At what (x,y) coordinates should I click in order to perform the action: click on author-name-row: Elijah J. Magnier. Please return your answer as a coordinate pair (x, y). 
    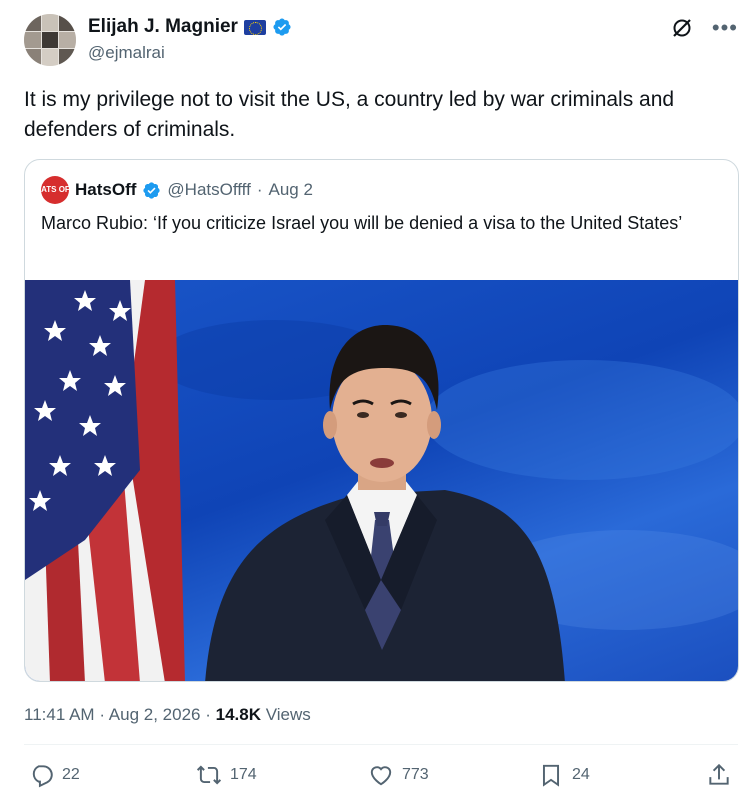
    Looking at the image, I should click on (190, 27).